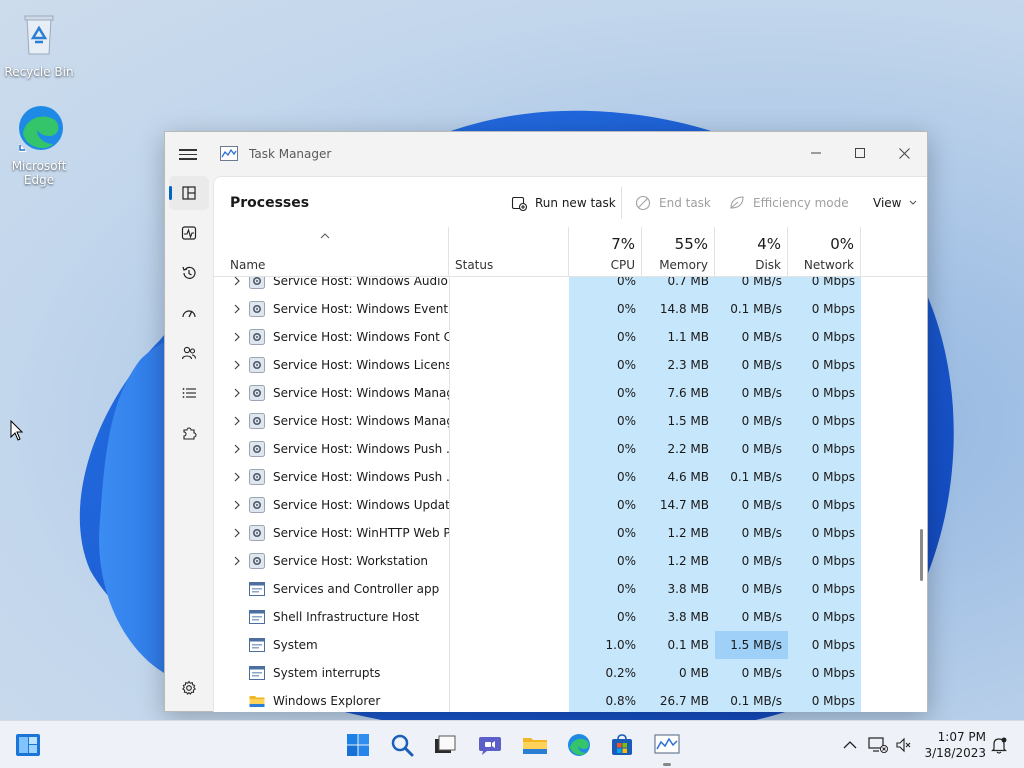 This screenshot has width=1024, height=768. Describe the element at coordinates (346, 617) in the screenshot. I see `process-name: Shell Infrastructure Host` at that location.